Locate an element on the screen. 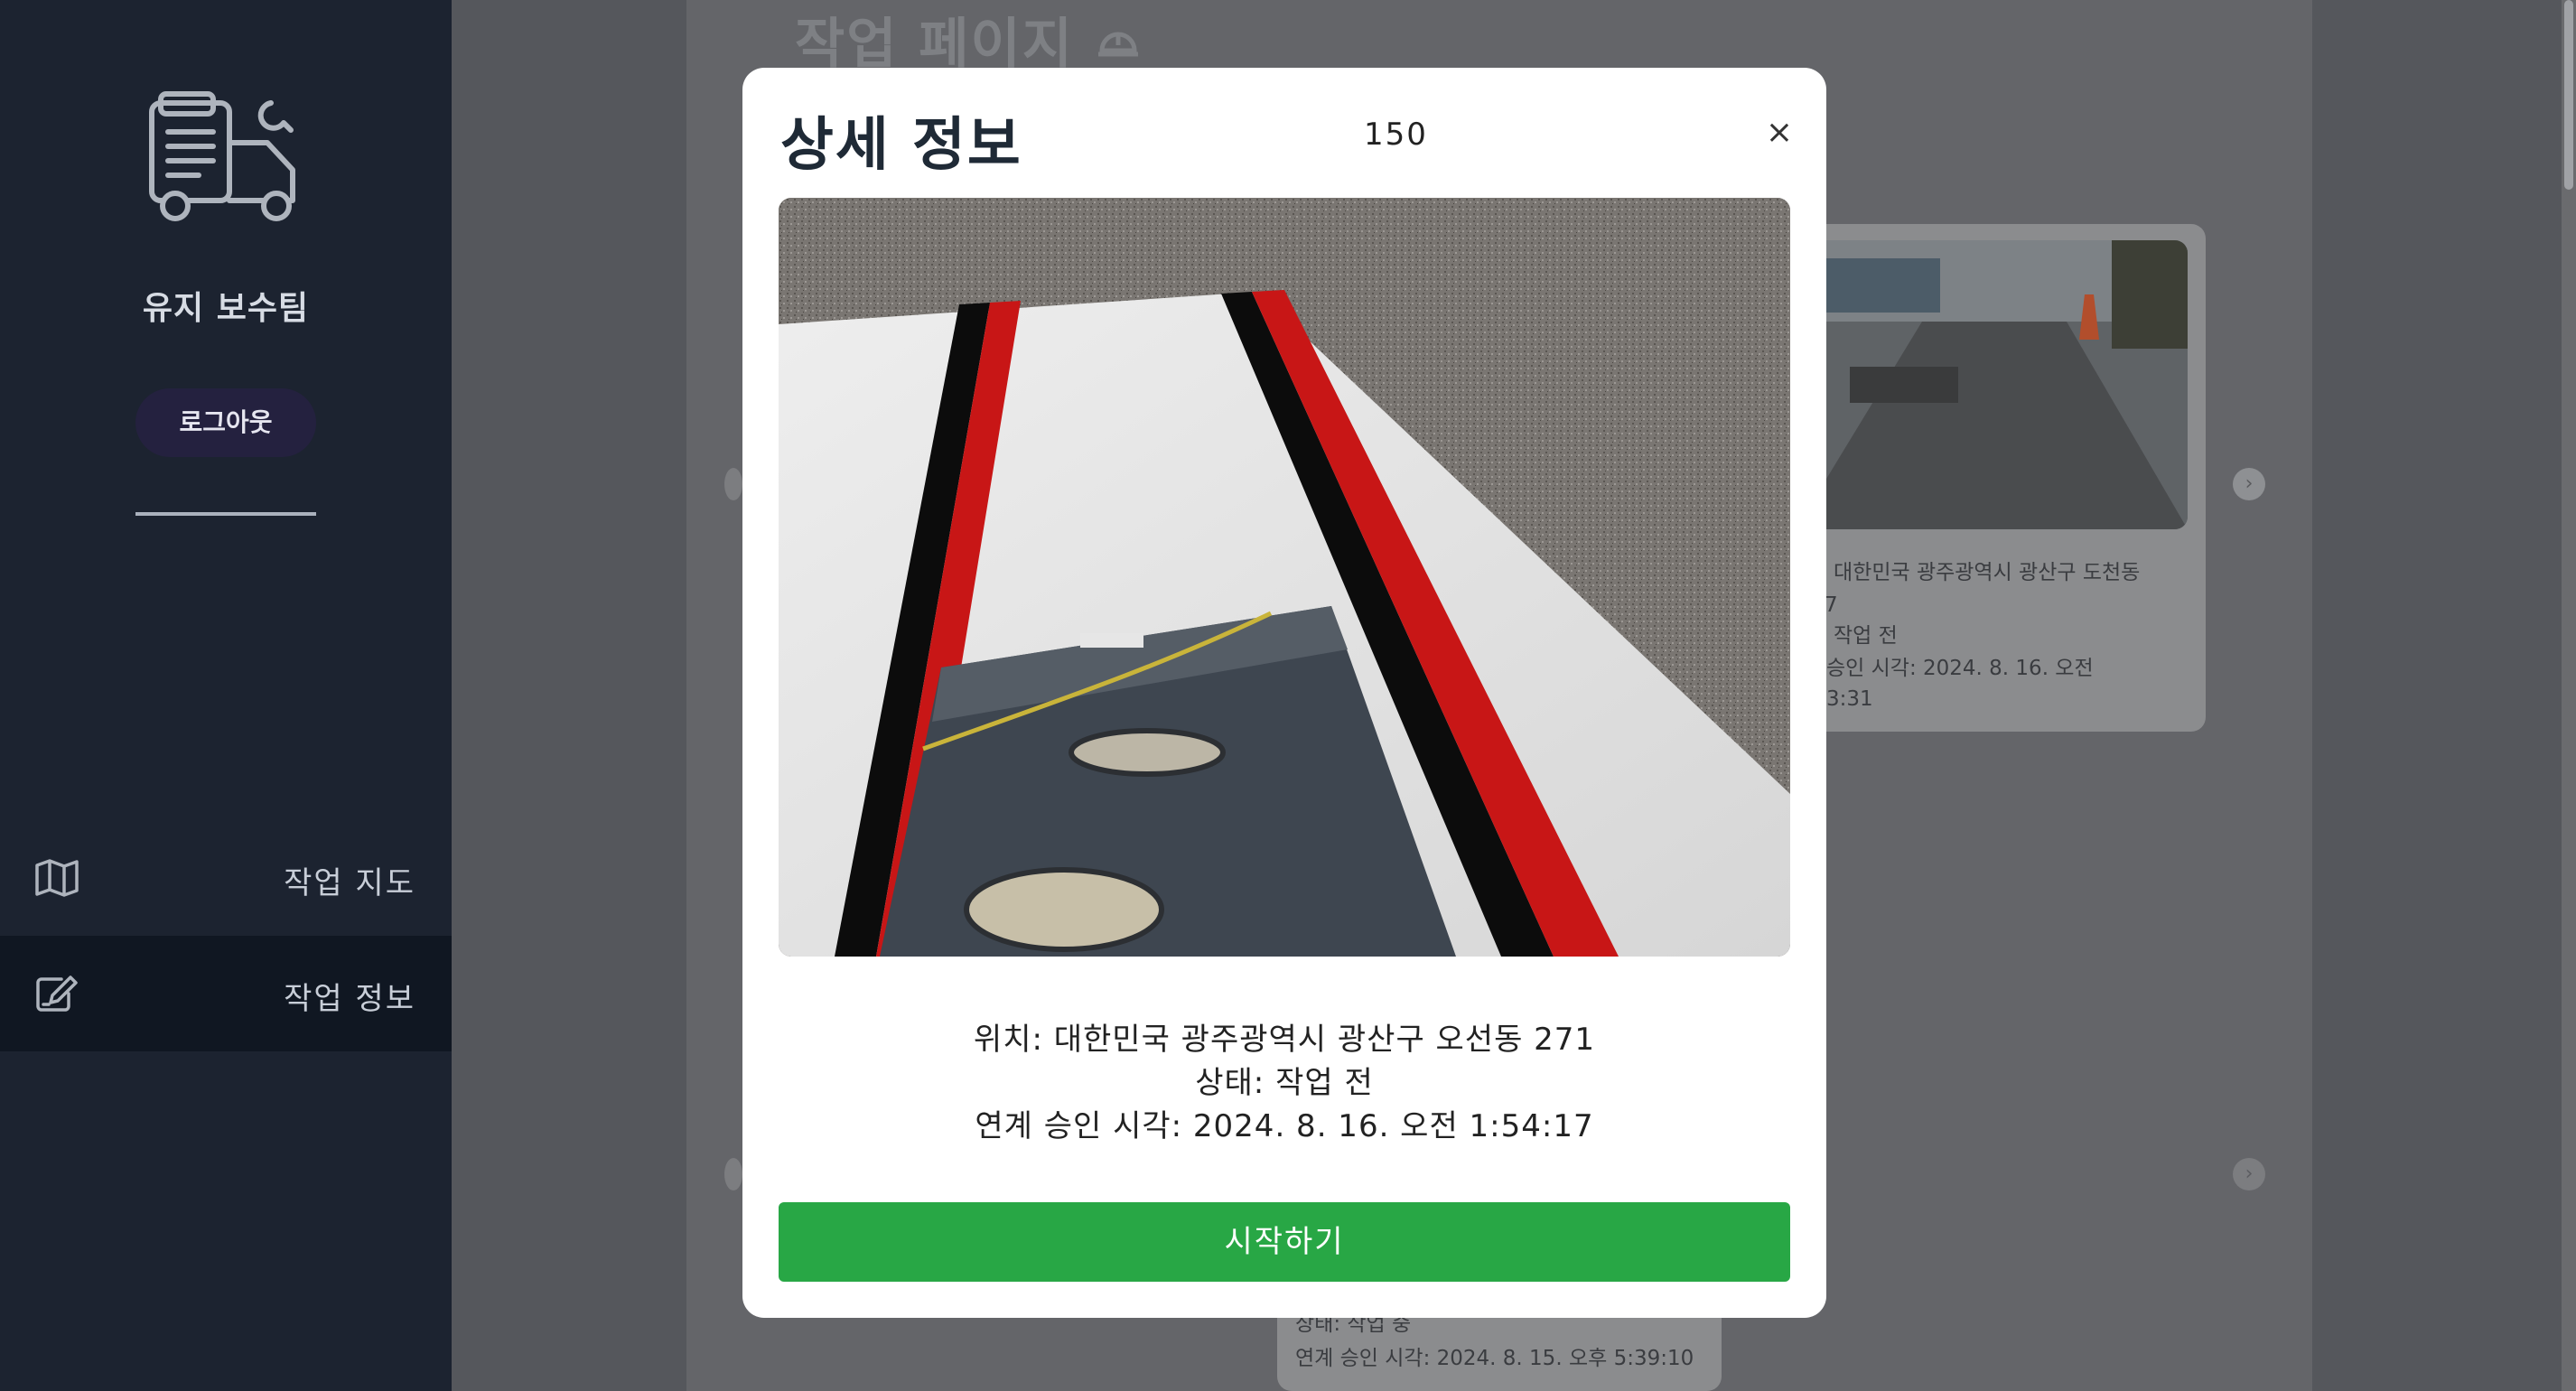 Image resolution: width=2576 pixels, height=1391 pixels. page-title-text: 작업 페이지 is located at coordinates (934, 44).